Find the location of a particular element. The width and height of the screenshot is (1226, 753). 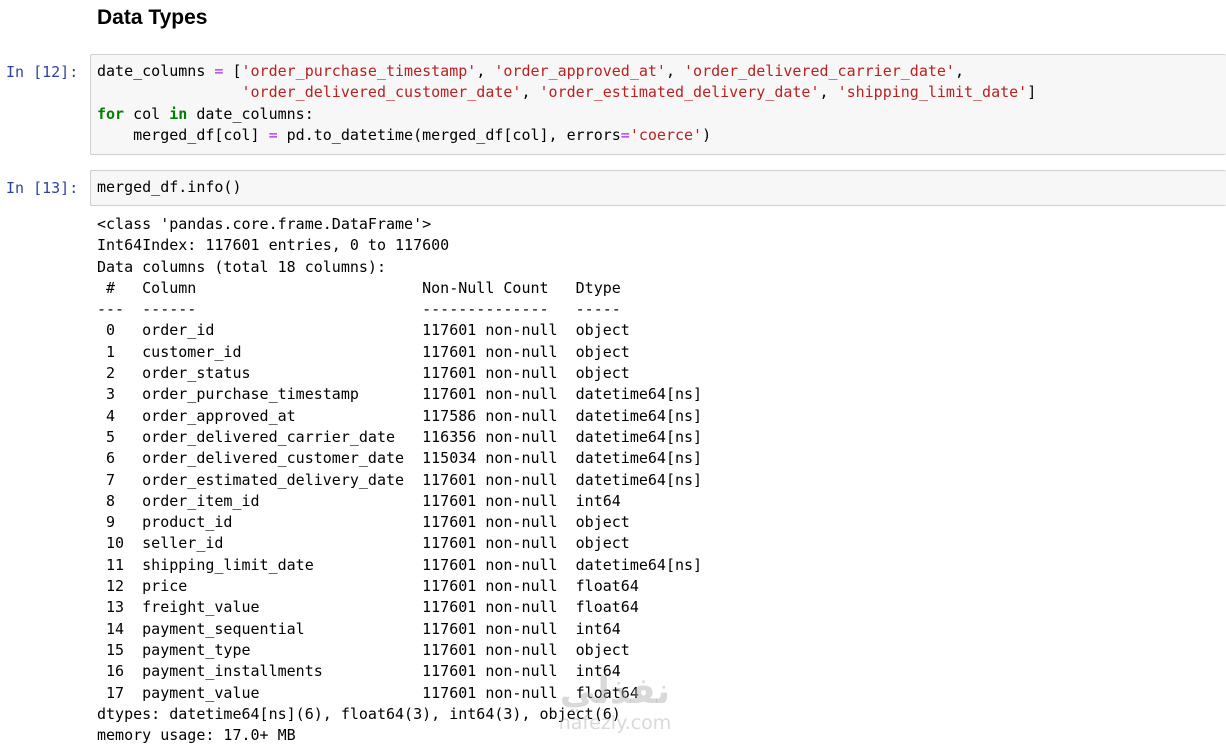

cell-13-input: merged_df.info() is located at coordinates (658, 188).